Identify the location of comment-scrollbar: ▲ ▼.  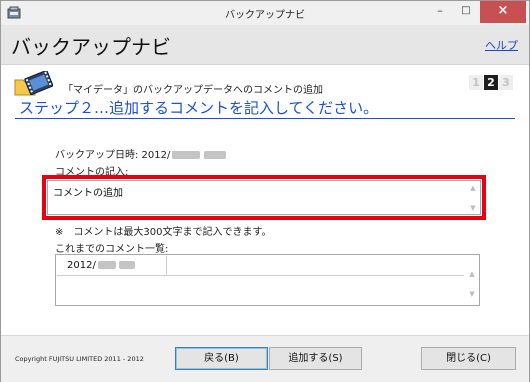
(473, 198).